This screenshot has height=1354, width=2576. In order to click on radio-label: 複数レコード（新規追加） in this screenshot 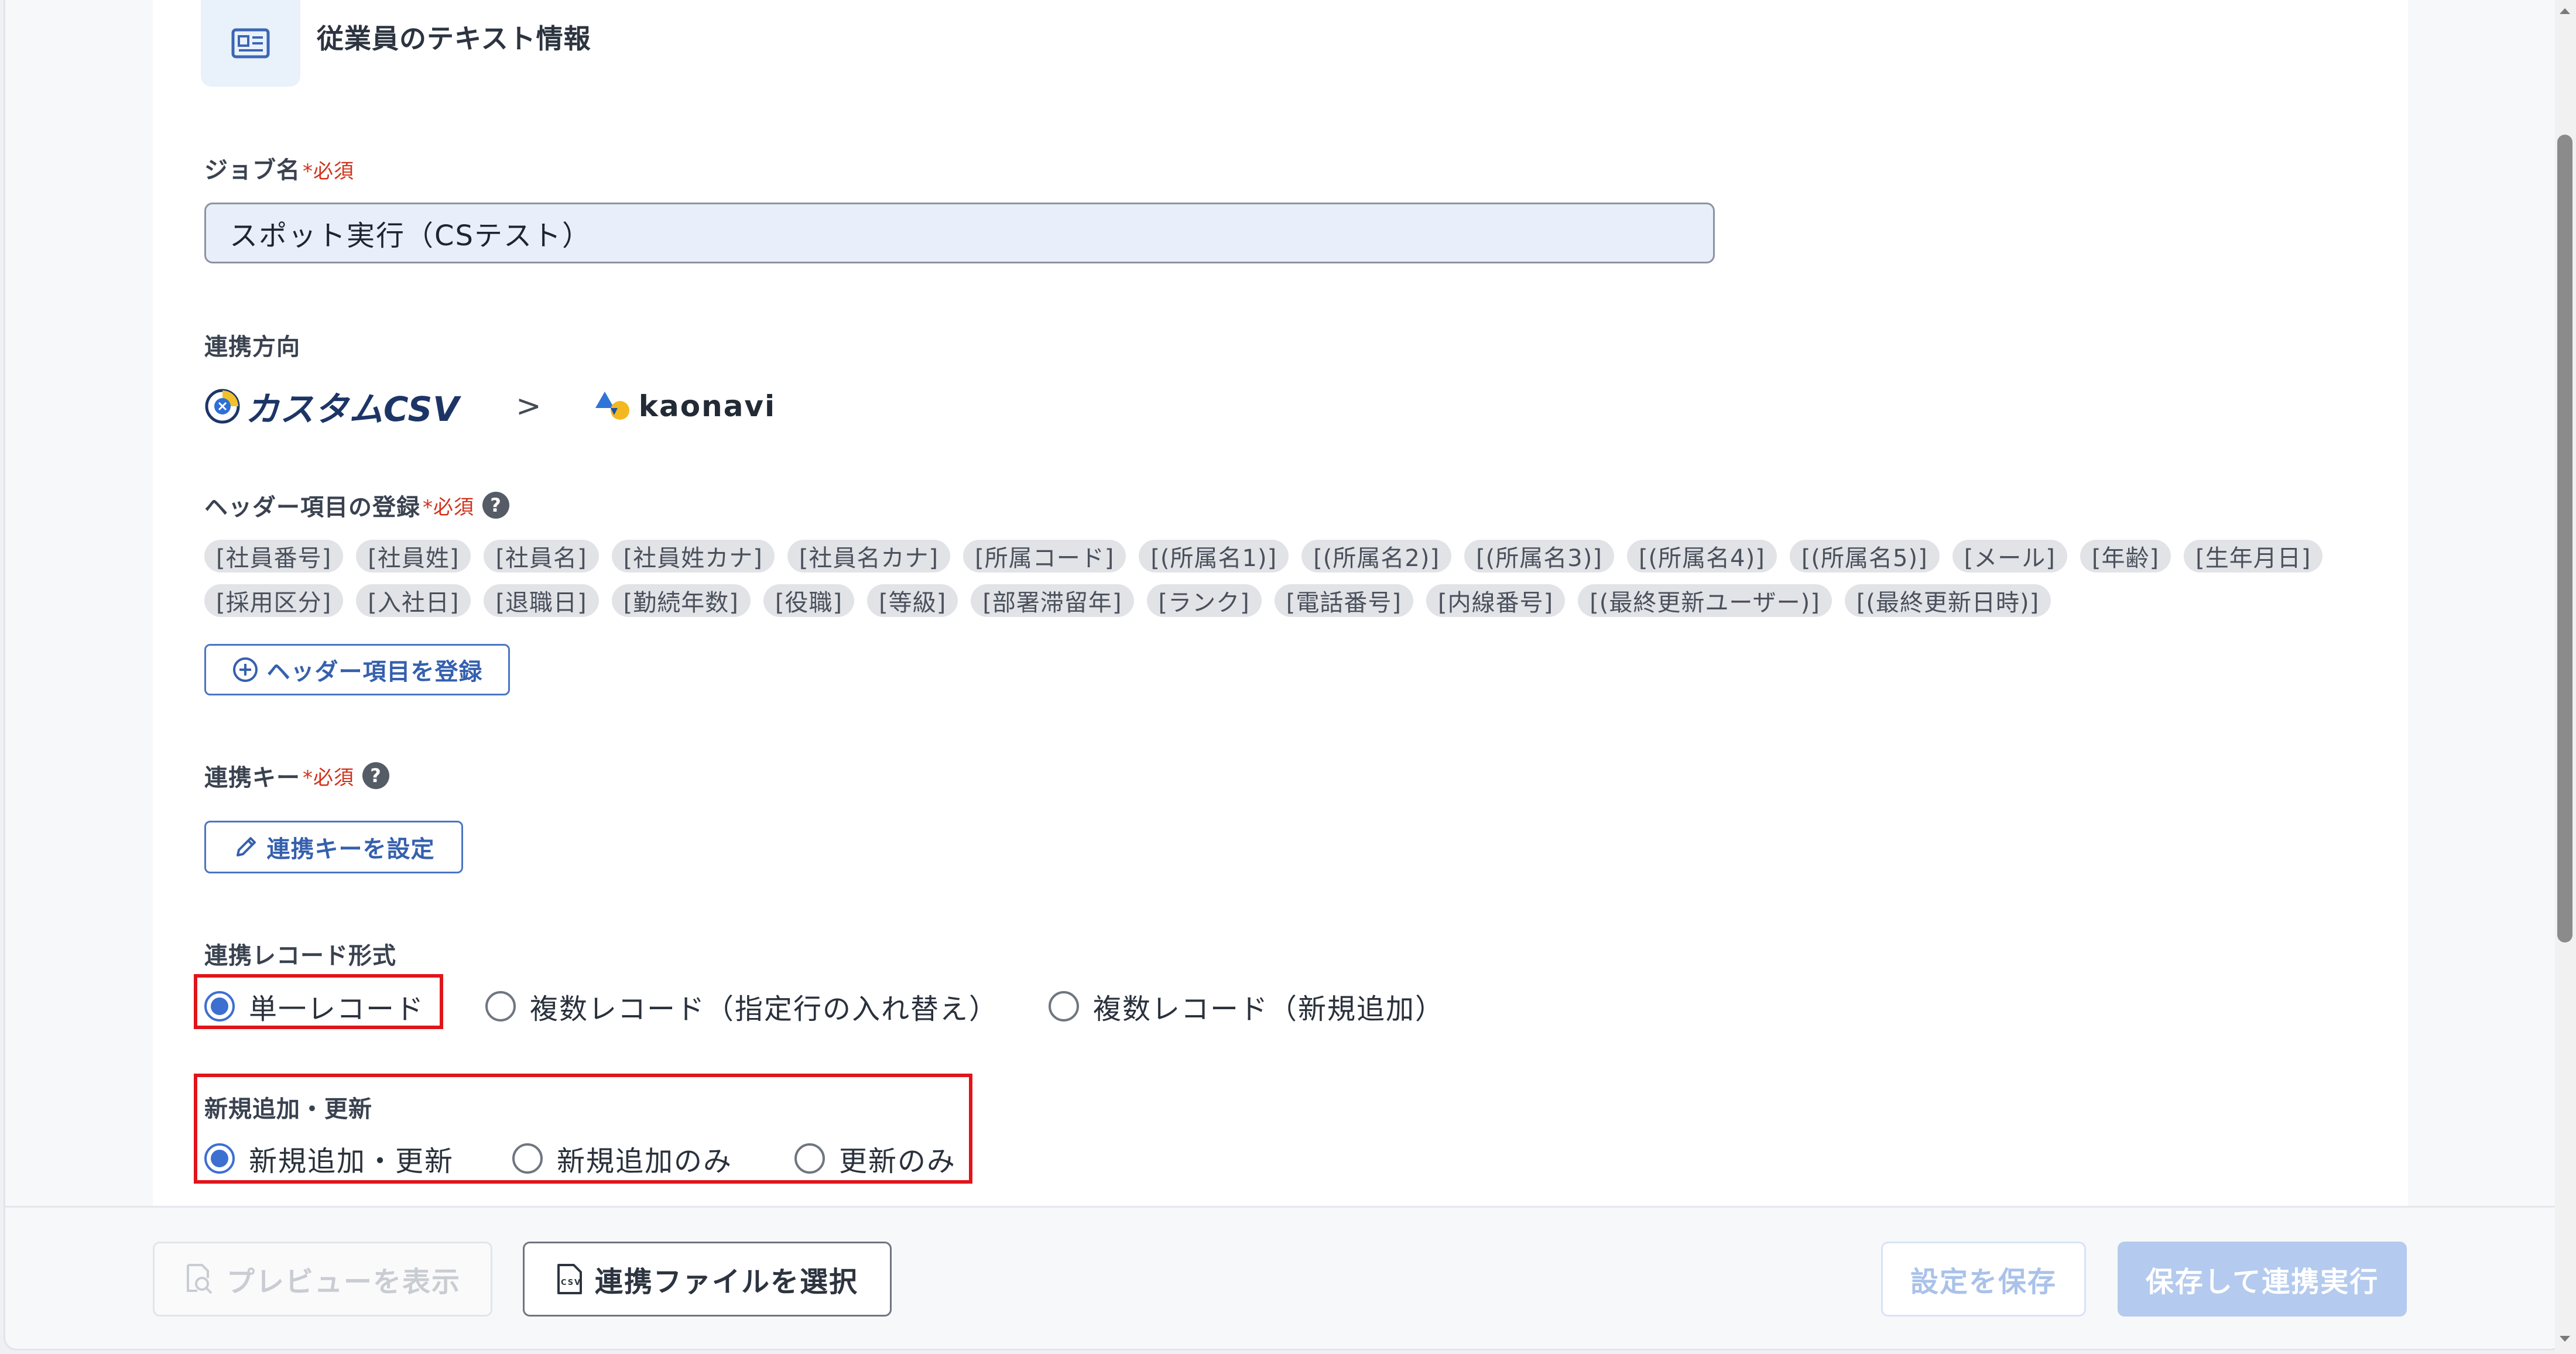, I will do `click(1269, 1010)`.